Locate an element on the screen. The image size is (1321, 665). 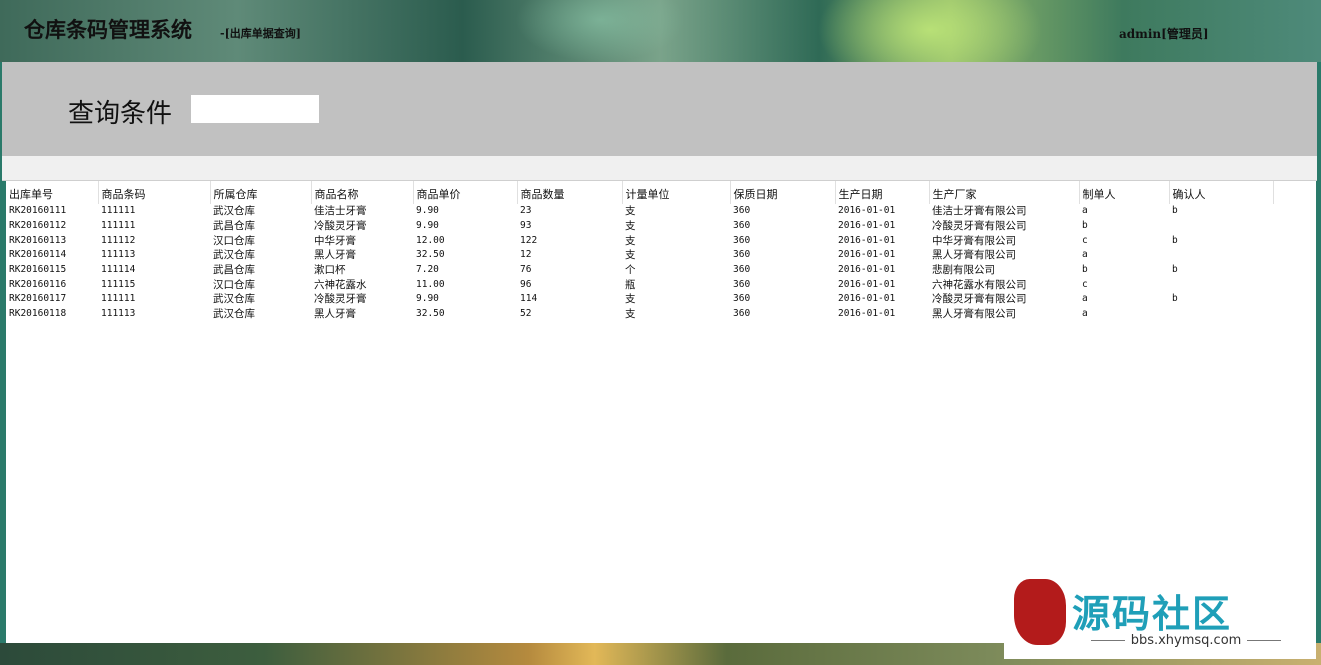
query-input is located at coordinates (255, 109).